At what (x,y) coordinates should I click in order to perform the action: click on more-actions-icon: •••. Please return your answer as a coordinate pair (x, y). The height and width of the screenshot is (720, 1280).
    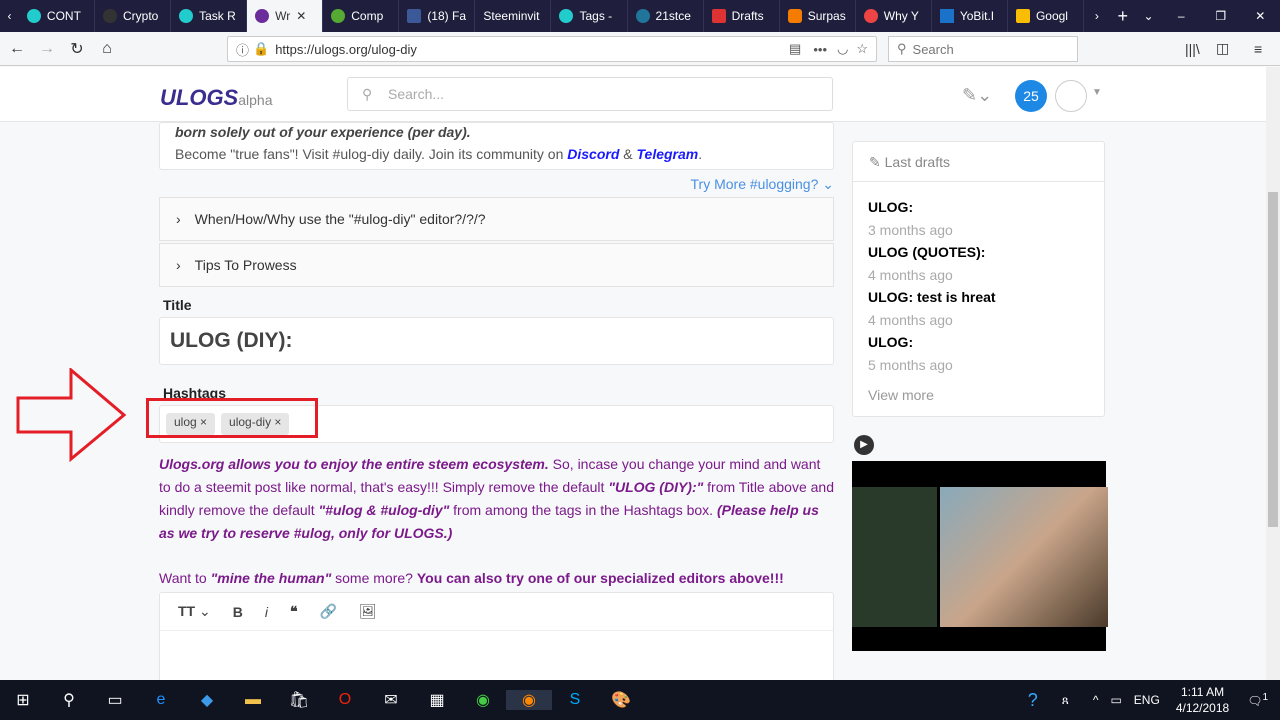
    Looking at the image, I should click on (820, 49).